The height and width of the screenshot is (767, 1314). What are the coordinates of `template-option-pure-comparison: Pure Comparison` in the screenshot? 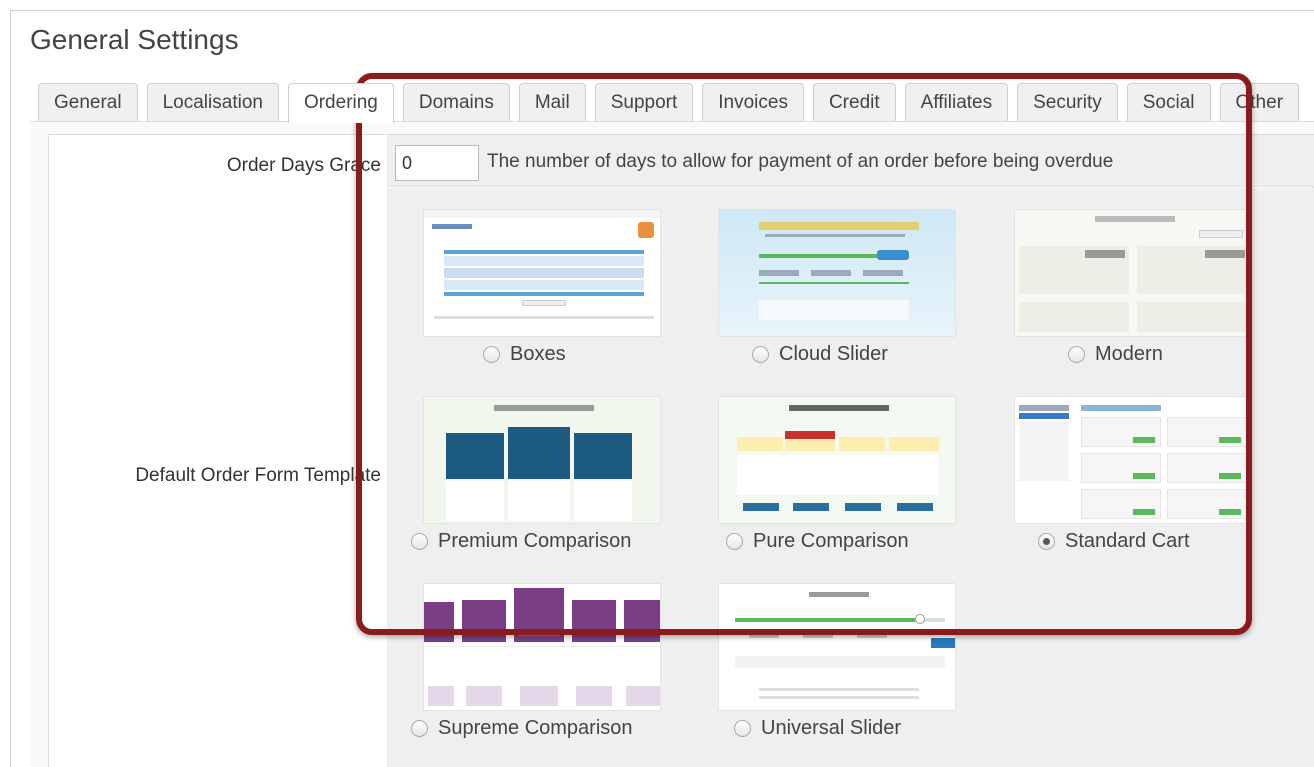 It's located at (848, 474).